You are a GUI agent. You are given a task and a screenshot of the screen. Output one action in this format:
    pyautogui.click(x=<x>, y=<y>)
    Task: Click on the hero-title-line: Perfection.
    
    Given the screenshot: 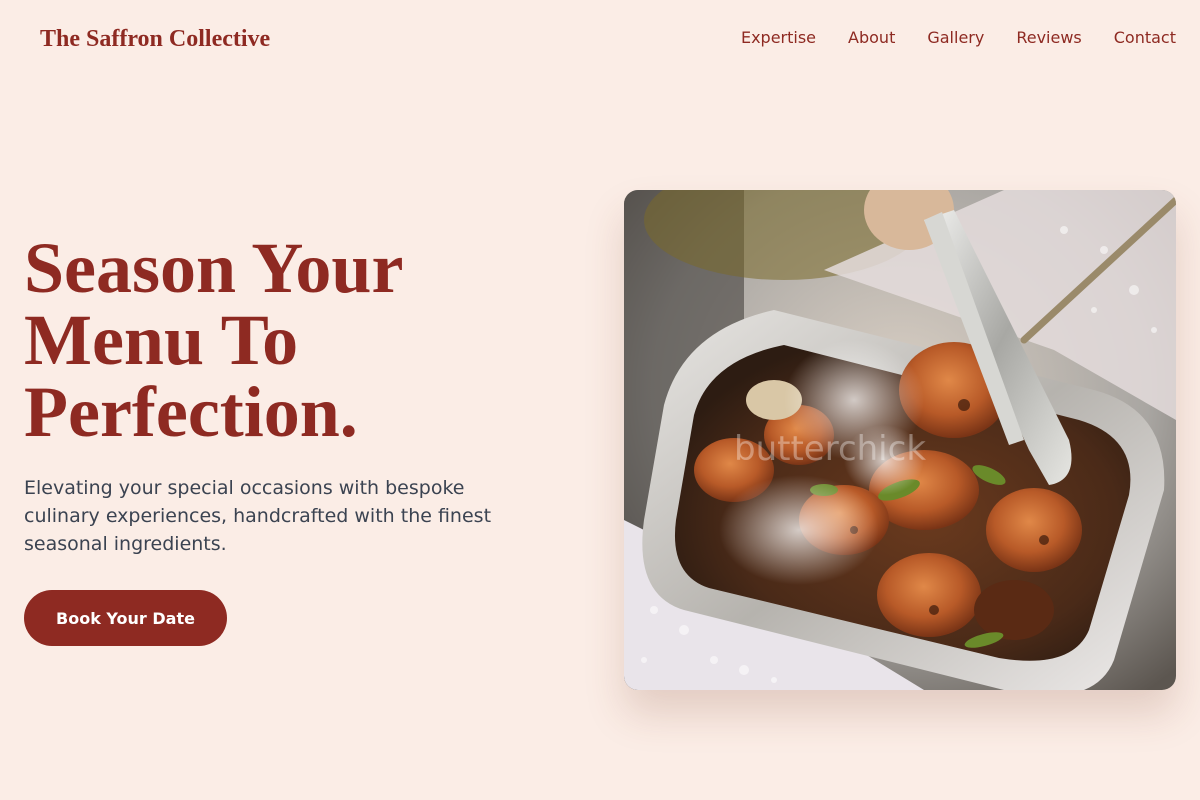 What is the action you would take?
    pyautogui.click(x=191, y=412)
    